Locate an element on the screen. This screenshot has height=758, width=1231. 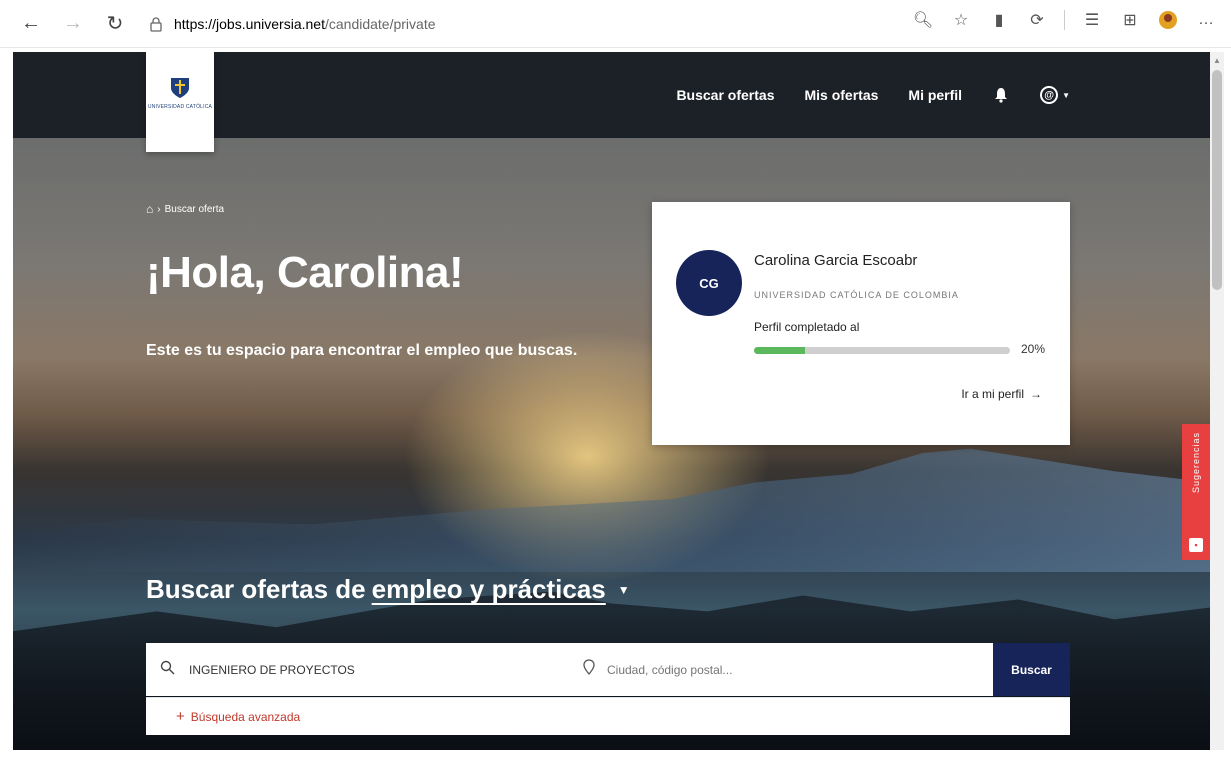
search-icon is located at coordinates (167, 670).